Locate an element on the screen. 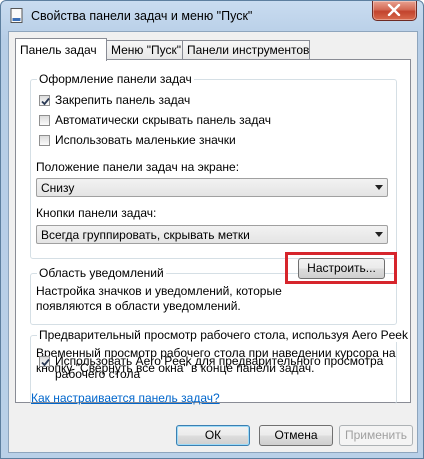 The width and height of the screenshot is (424, 459). close-icon is located at coordinates (394, 10).